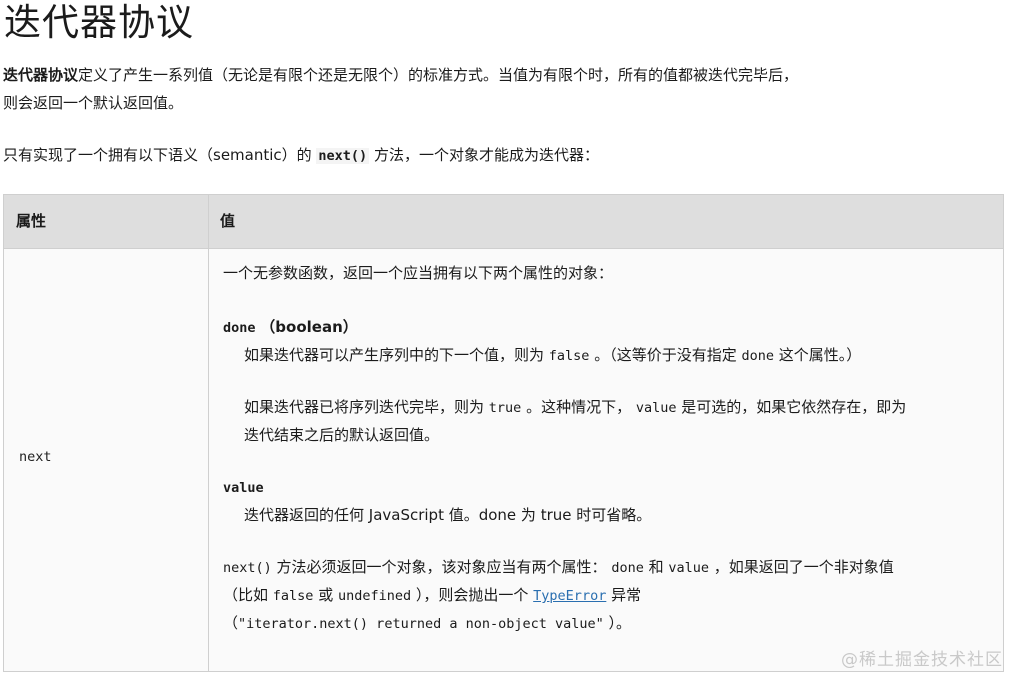 The height and width of the screenshot is (674, 1009). I want to click on value-heading: value, so click(243, 487).